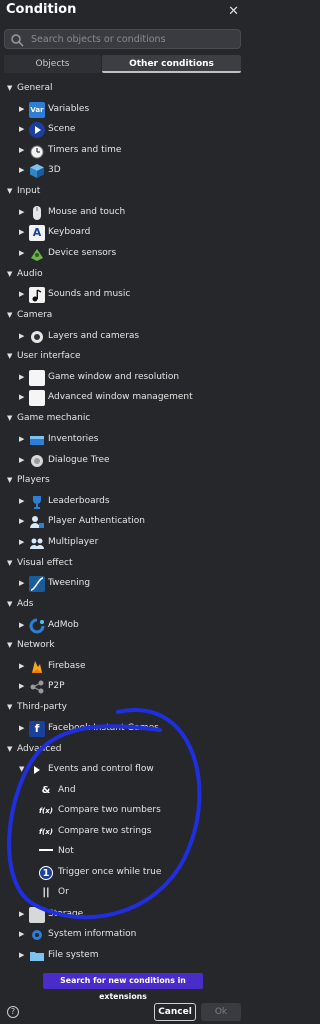  Describe the element at coordinates (123, 254) in the screenshot. I see `item-device-sensors: ▶ Device sensors` at that location.